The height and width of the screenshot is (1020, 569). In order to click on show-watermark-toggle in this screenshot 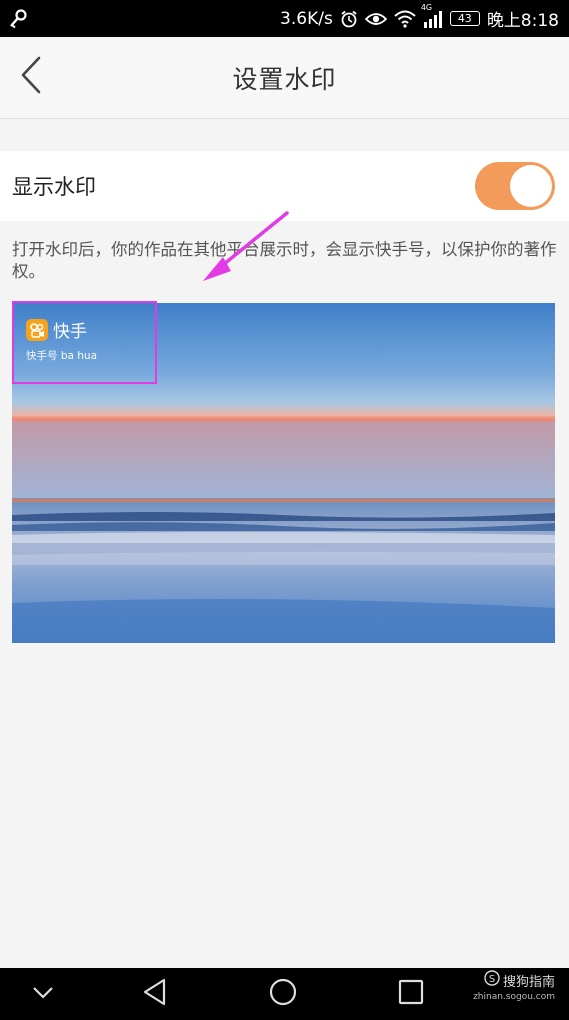, I will do `click(515, 186)`.